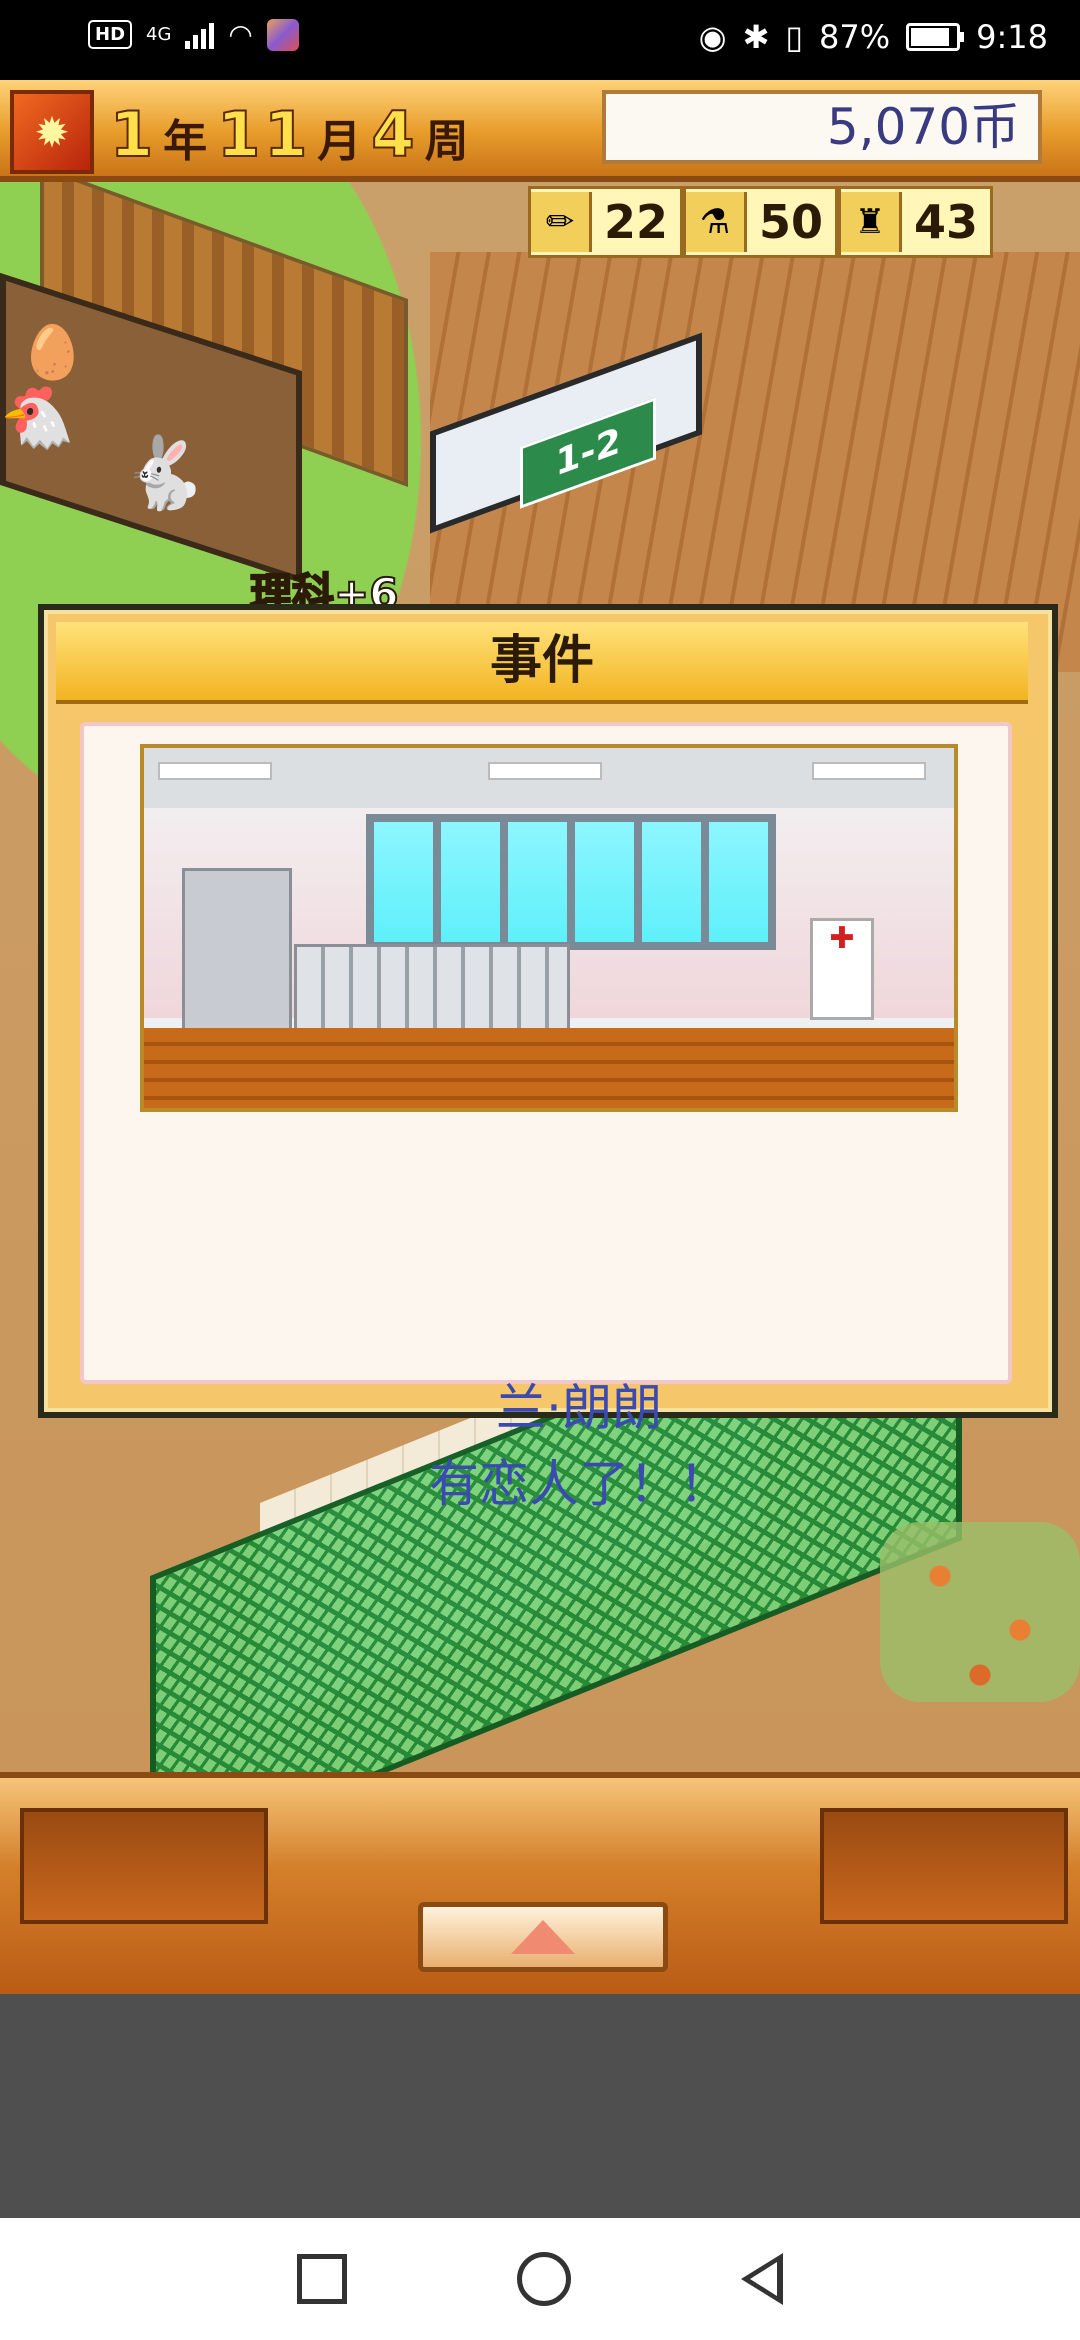 This screenshot has width=1080, height=2340. I want to click on flask-icon: ⚗, so click(717, 222).